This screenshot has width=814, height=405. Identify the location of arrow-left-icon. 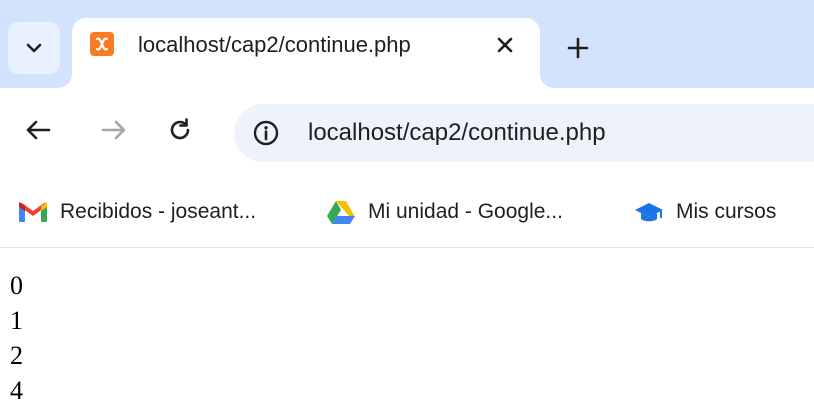
(38, 130).